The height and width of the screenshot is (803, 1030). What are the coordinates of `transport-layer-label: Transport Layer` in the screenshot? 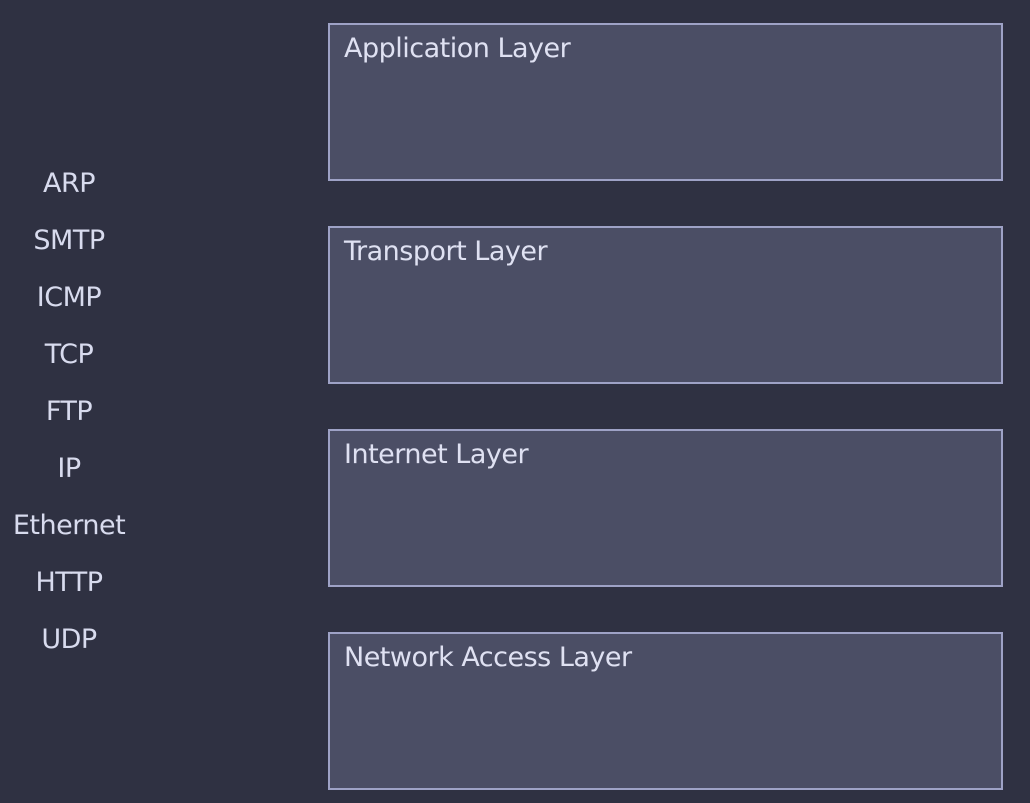 It's located at (446, 251).